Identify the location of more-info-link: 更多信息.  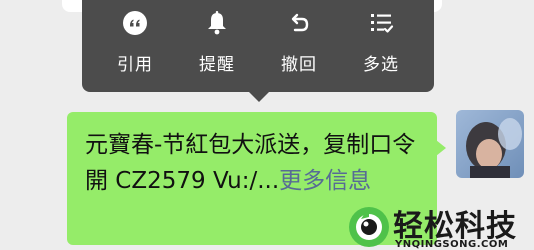
(325, 181).